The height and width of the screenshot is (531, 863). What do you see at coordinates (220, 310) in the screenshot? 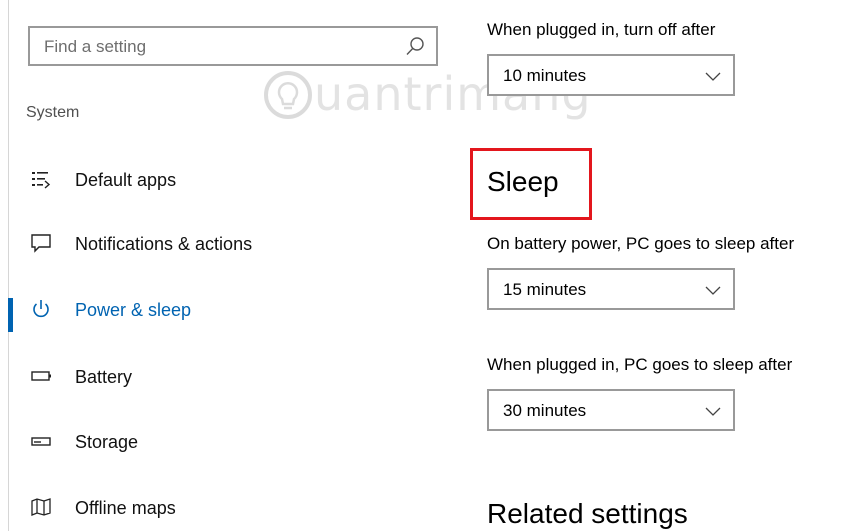
I see `sidebar-item-power-sleep: Power & sleep` at bounding box center [220, 310].